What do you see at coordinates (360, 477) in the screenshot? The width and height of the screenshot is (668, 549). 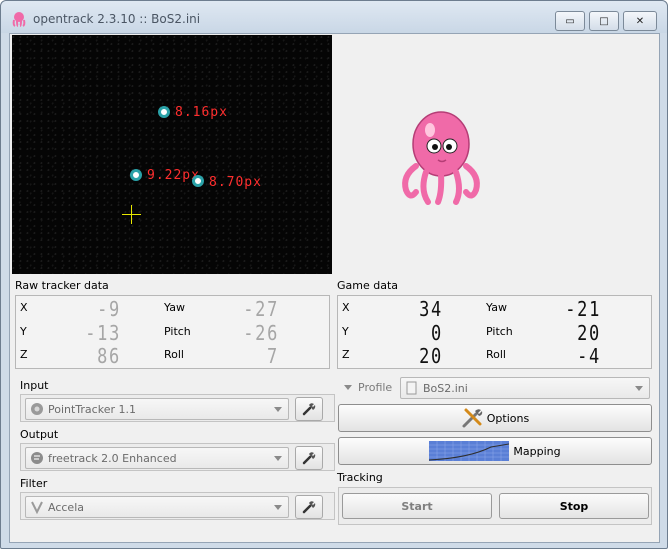 I see `tracking-label: Tracking` at bounding box center [360, 477].